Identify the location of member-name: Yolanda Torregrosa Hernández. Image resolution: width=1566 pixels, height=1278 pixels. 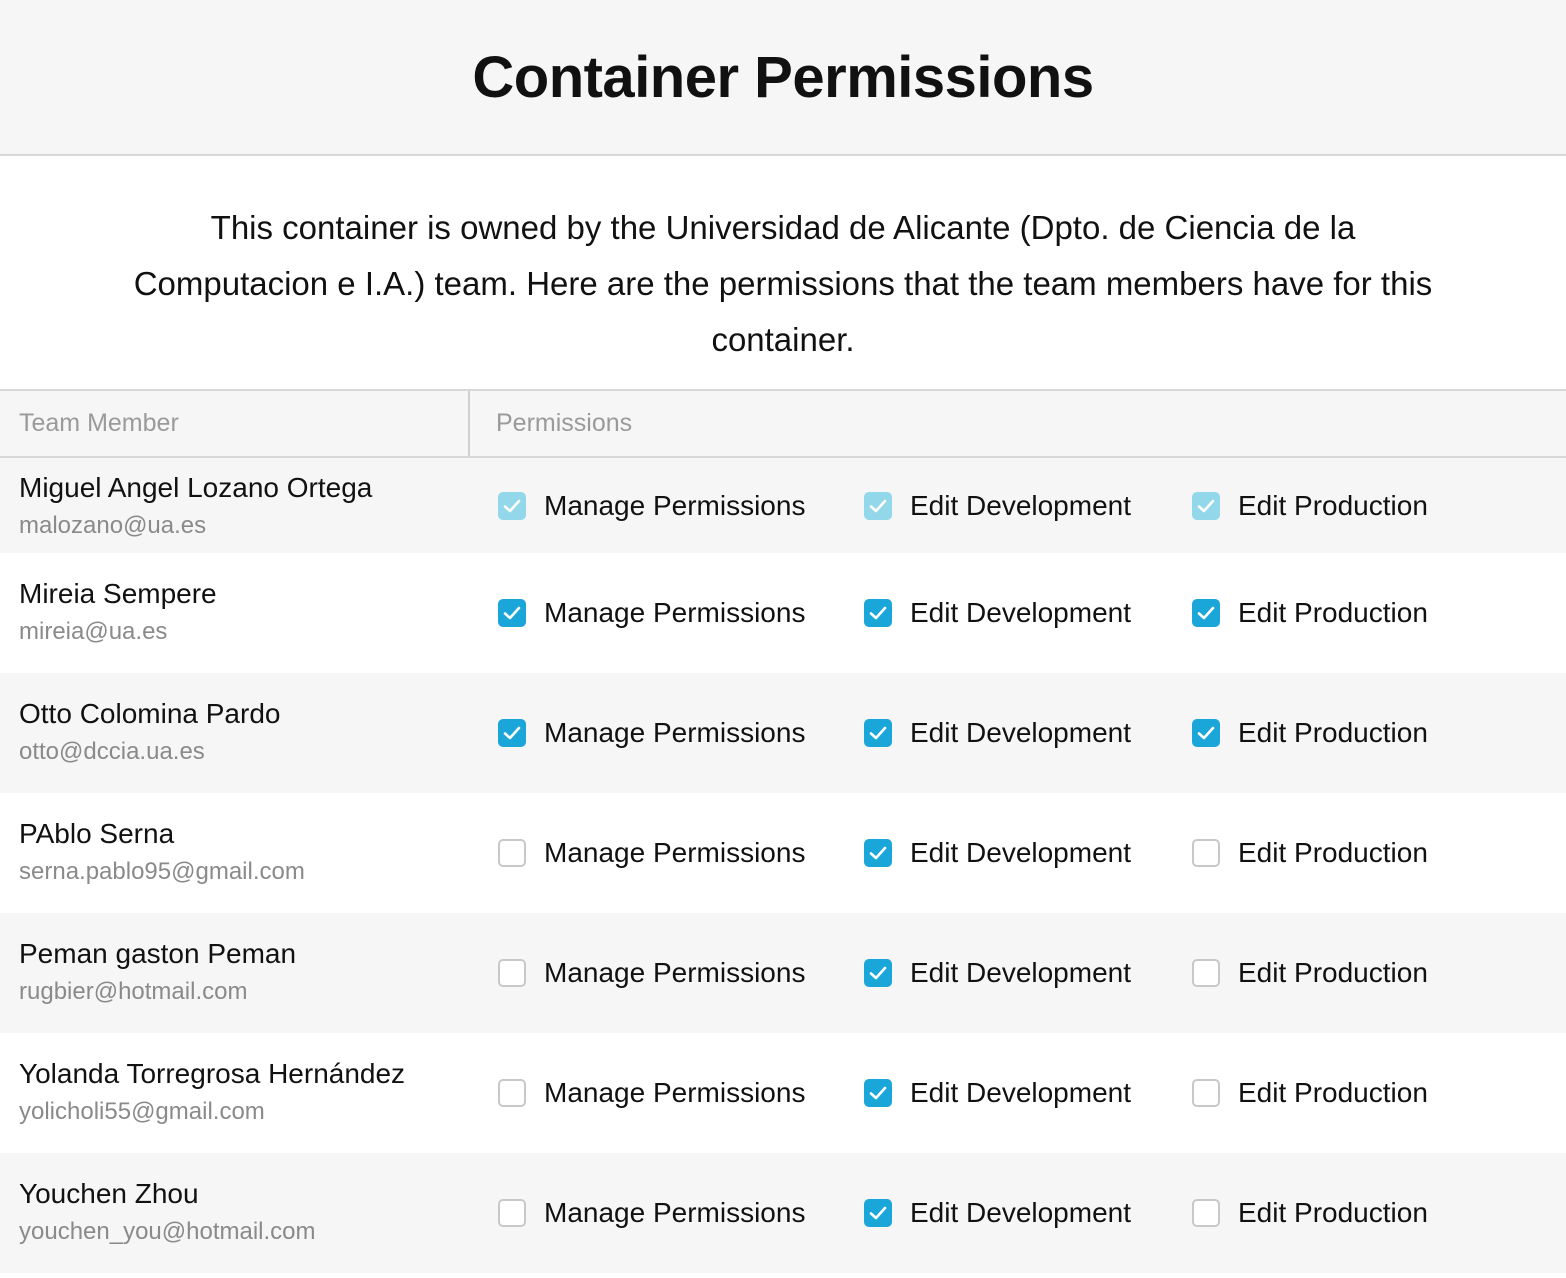
(212, 1073).